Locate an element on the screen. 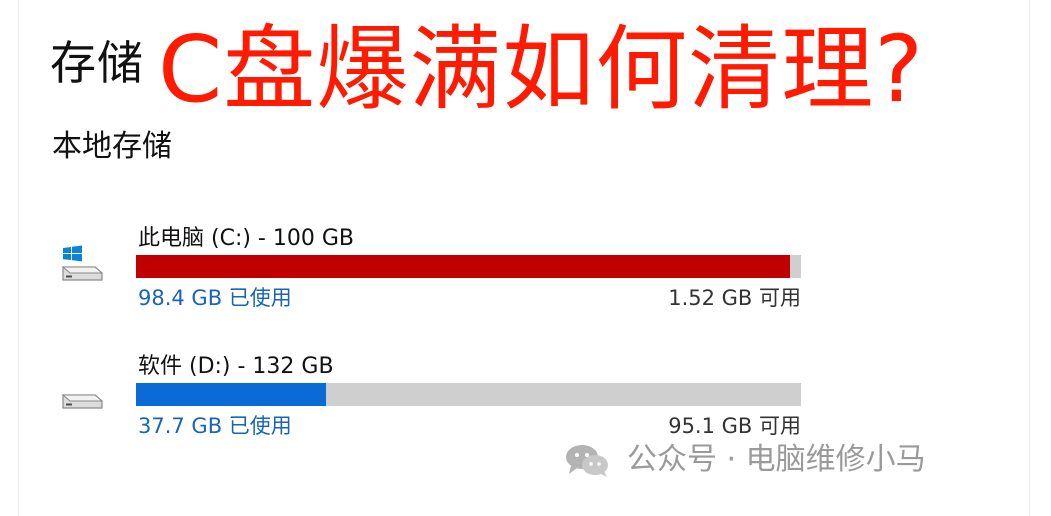  watermark-text: 公众号 · 电脑维修小马 is located at coordinates (776, 459).